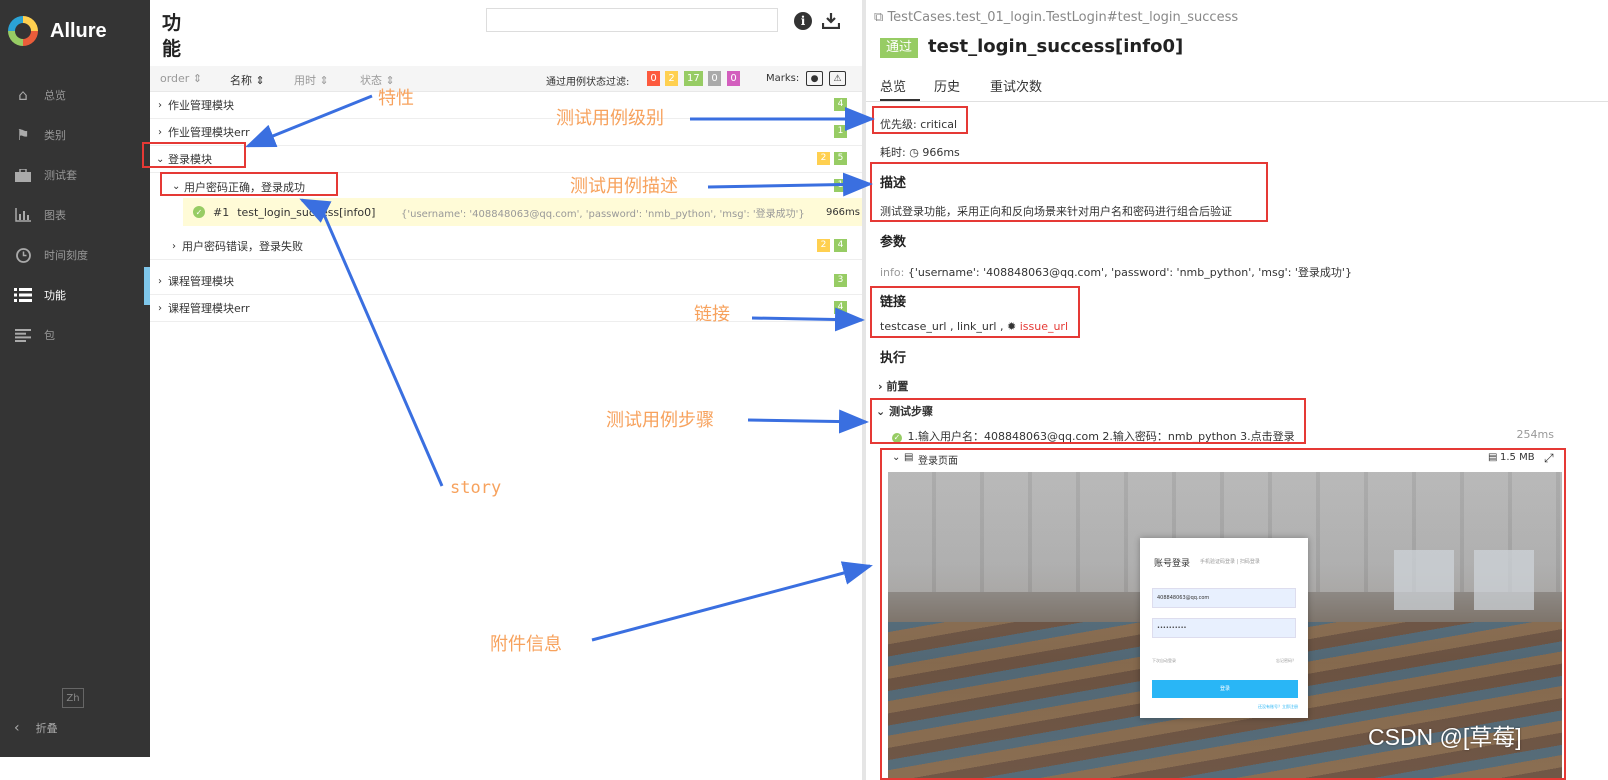 The image size is (1608, 780). Describe the element at coordinates (23, 95) in the screenshot. I see `home-icon: ⌂` at that location.